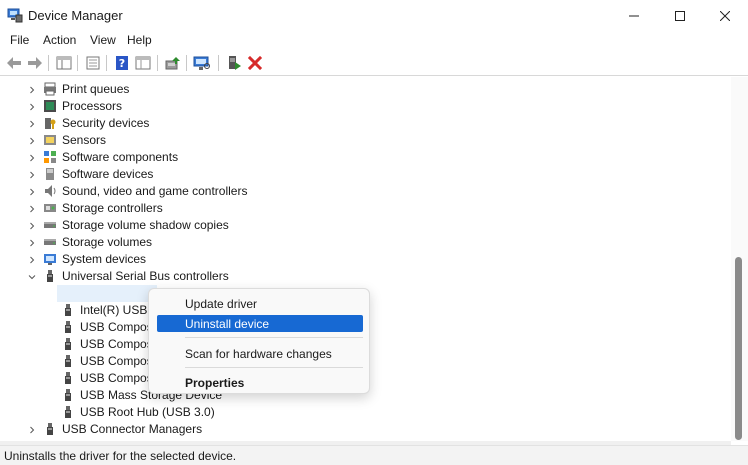 The width and height of the screenshot is (748, 465). Describe the element at coordinates (50, 123) in the screenshot. I see `security-device-icon` at that location.